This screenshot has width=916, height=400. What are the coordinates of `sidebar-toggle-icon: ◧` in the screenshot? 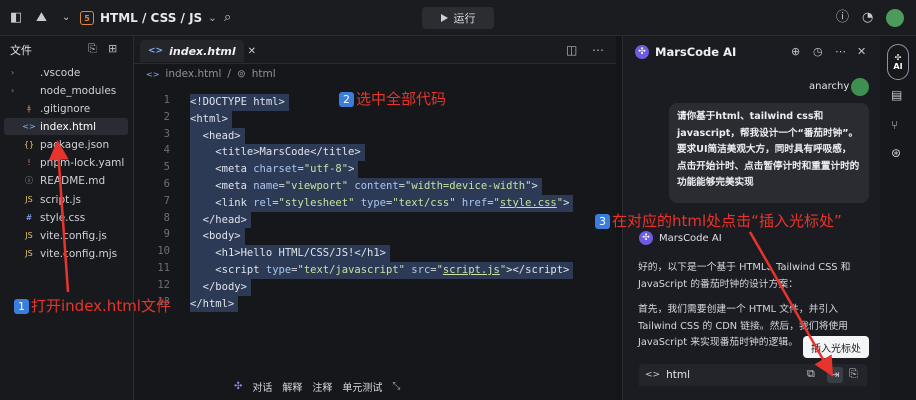 It's located at (16, 18).